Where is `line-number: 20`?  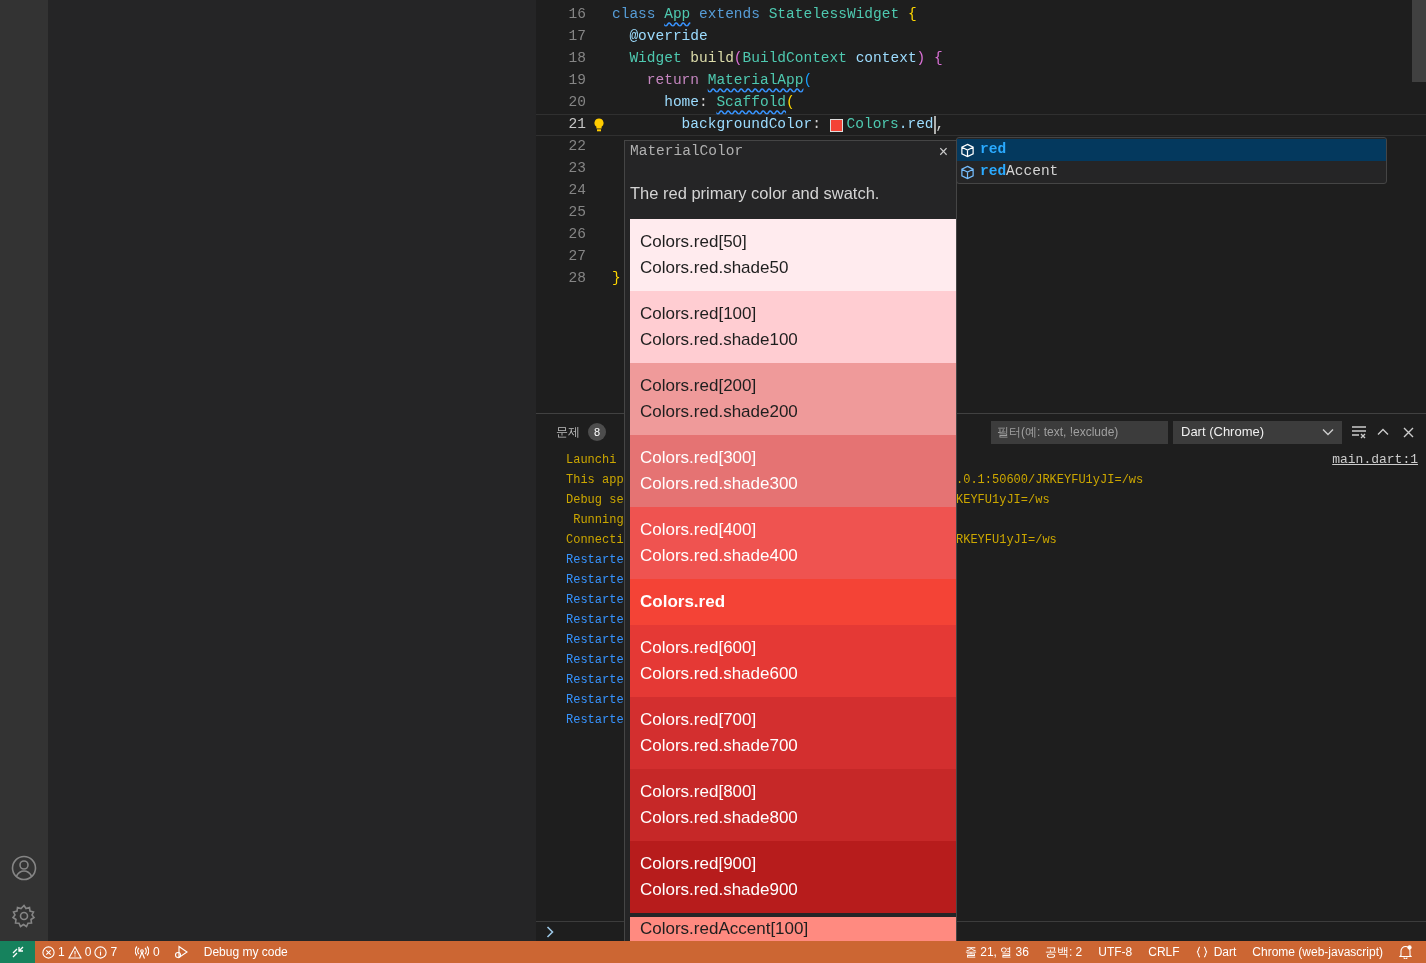 line-number: 20 is located at coordinates (576, 103).